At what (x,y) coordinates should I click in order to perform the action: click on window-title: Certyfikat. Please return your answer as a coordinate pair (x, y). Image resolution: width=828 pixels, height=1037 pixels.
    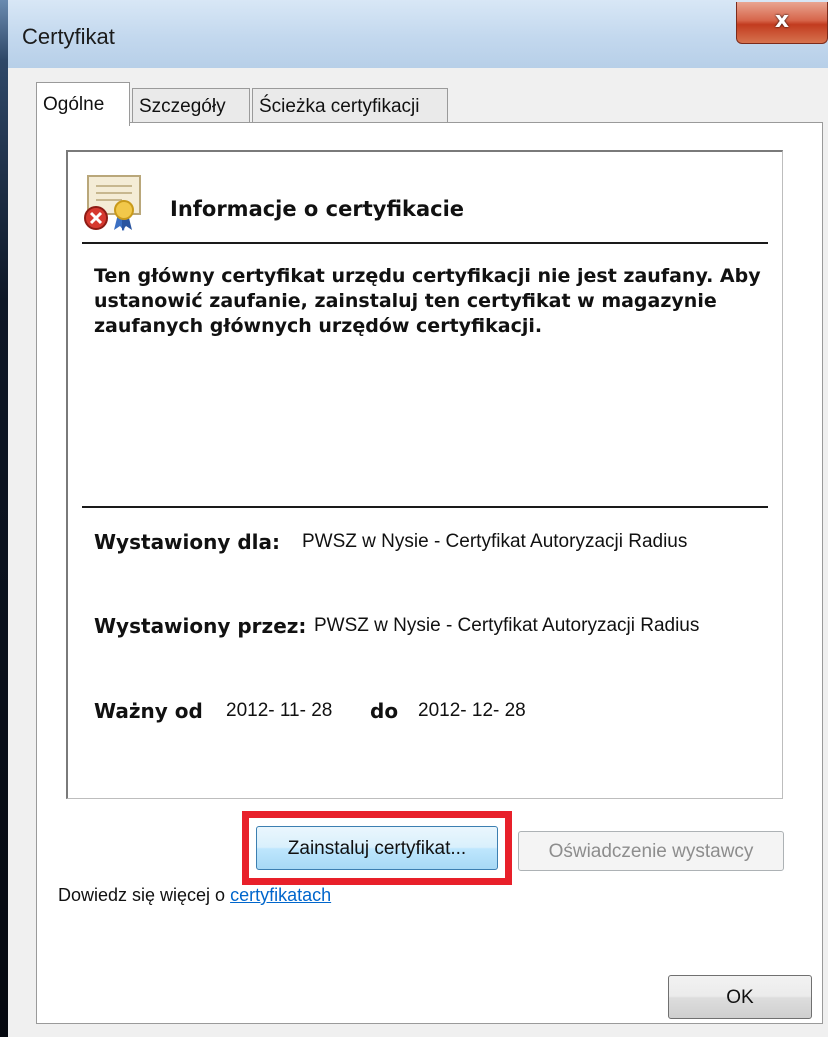
    Looking at the image, I should click on (68, 36).